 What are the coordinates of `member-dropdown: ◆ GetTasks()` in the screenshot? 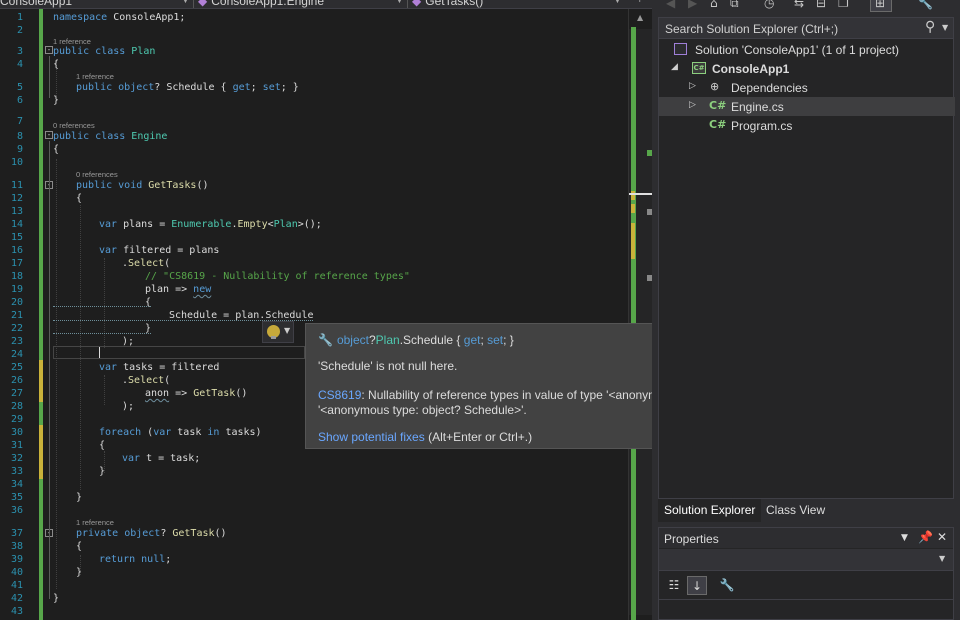 It's located at (447, 4).